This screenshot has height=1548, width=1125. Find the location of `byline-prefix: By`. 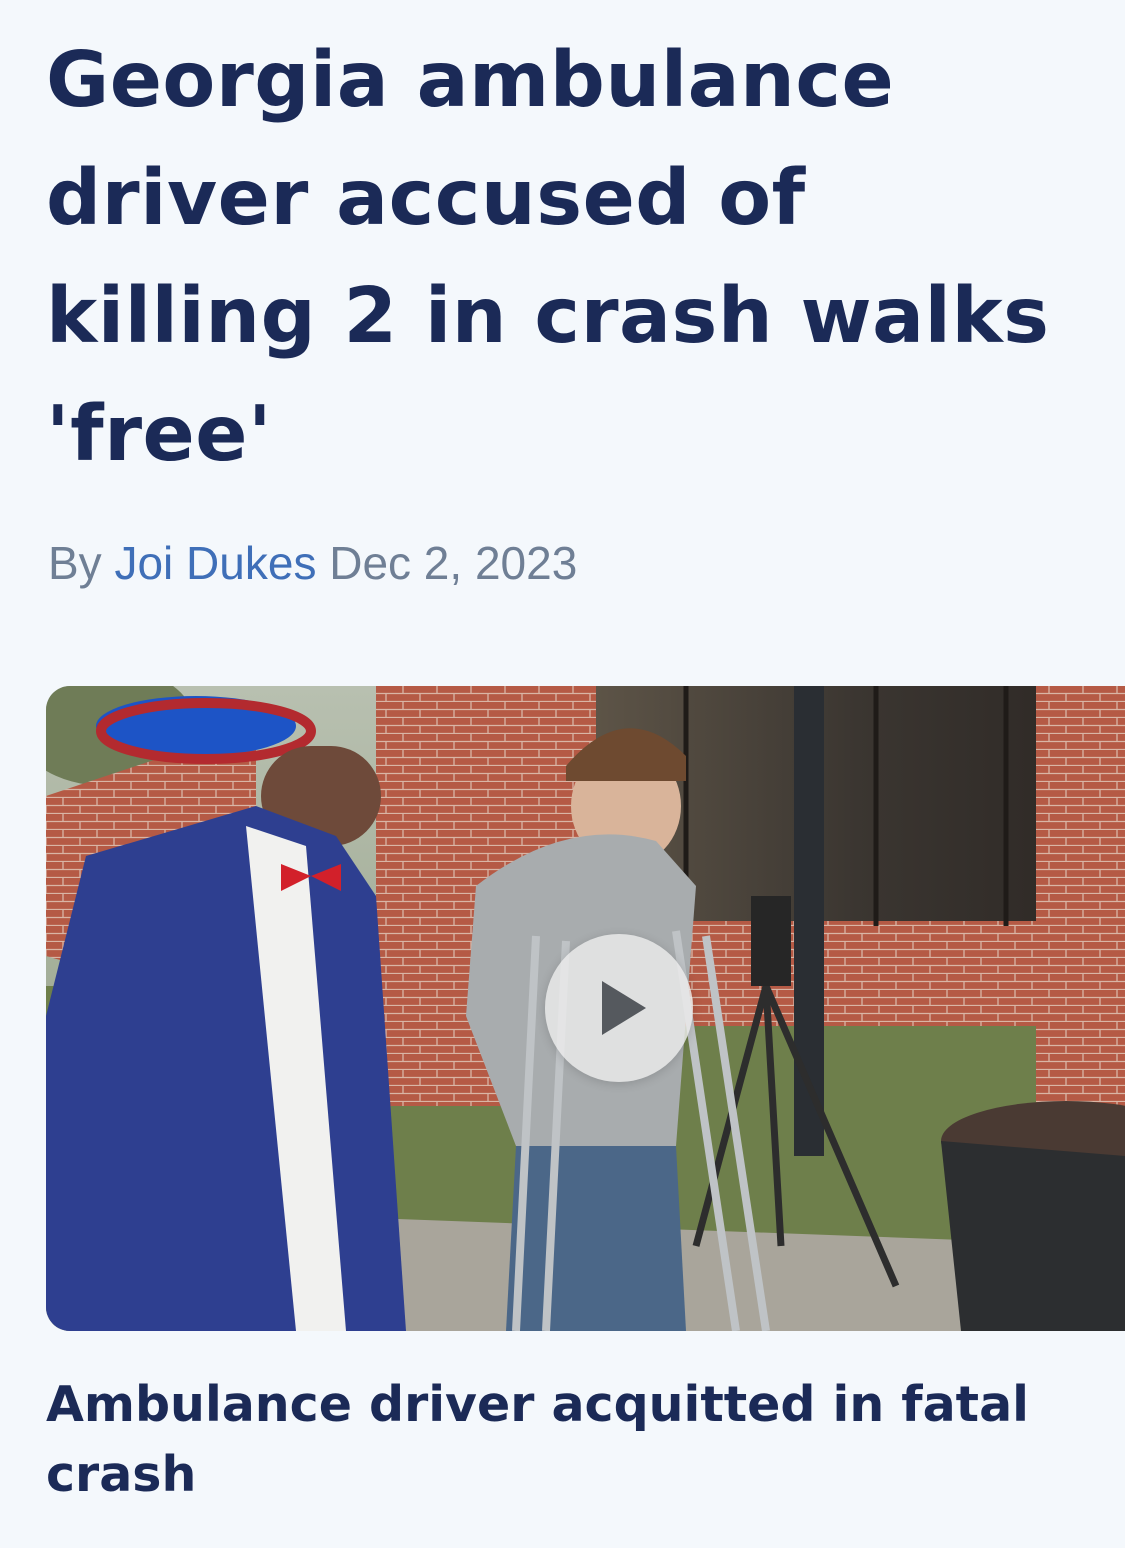

byline-prefix: By is located at coordinates (75, 563).